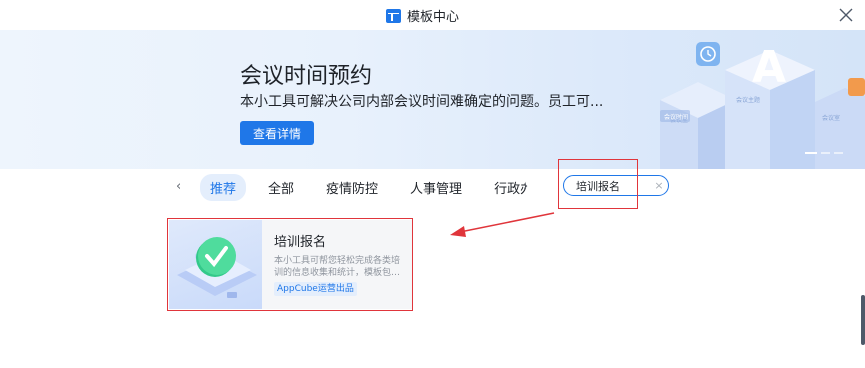 Image resolution: width=865 pixels, height=368 pixels. What do you see at coordinates (762, 105) in the screenshot?
I see `banner-illustration: A 会议室 会议主题 会议室 会议时间` at bounding box center [762, 105].